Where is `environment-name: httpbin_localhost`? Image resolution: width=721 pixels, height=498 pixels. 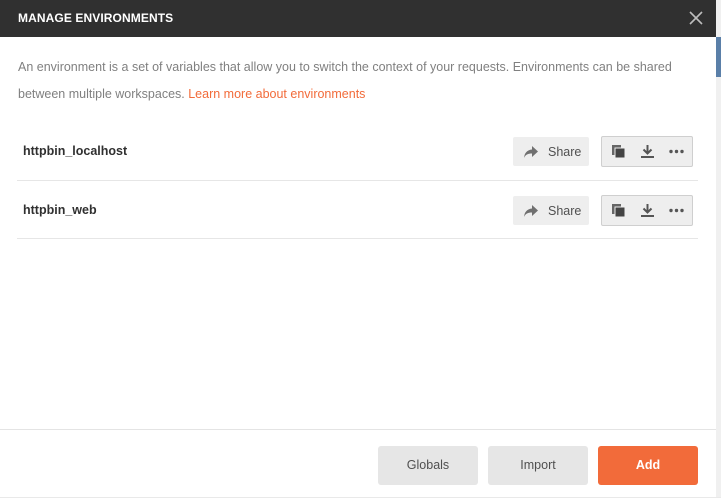
environment-name: httpbin_localhost is located at coordinates (75, 151).